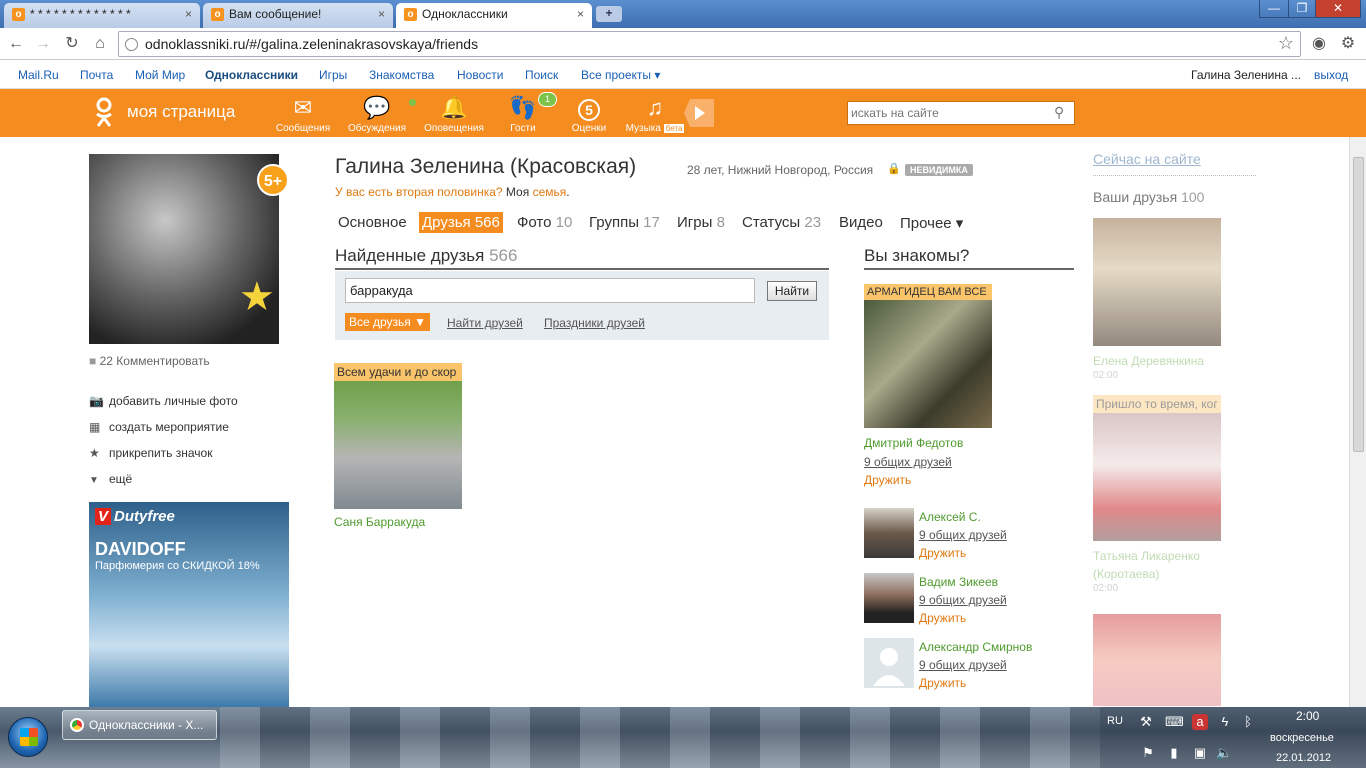 The height and width of the screenshot is (768, 1366). I want to click on omnibox: ☆, so click(709, 44).